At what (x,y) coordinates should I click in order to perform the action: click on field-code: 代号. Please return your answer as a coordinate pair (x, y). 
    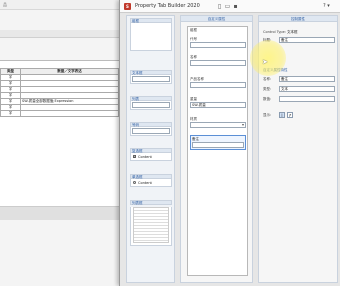
    Looking at the image, I should click on (218, 42).